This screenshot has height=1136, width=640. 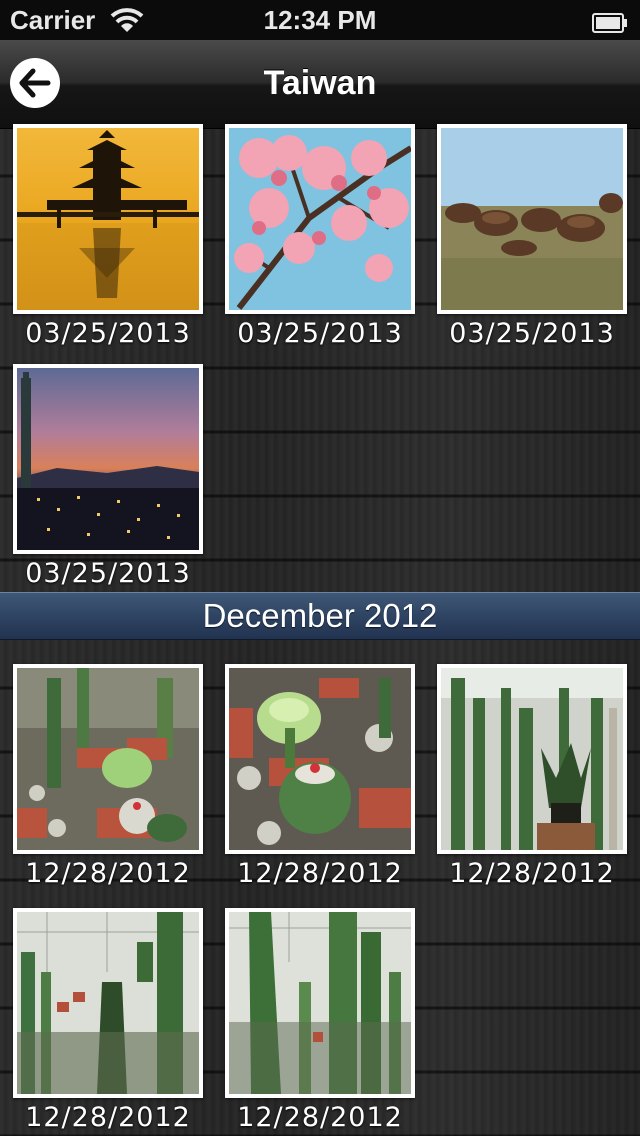 I want to click on greenhouse-column-cactus-image, so click(x=320, y=1003).